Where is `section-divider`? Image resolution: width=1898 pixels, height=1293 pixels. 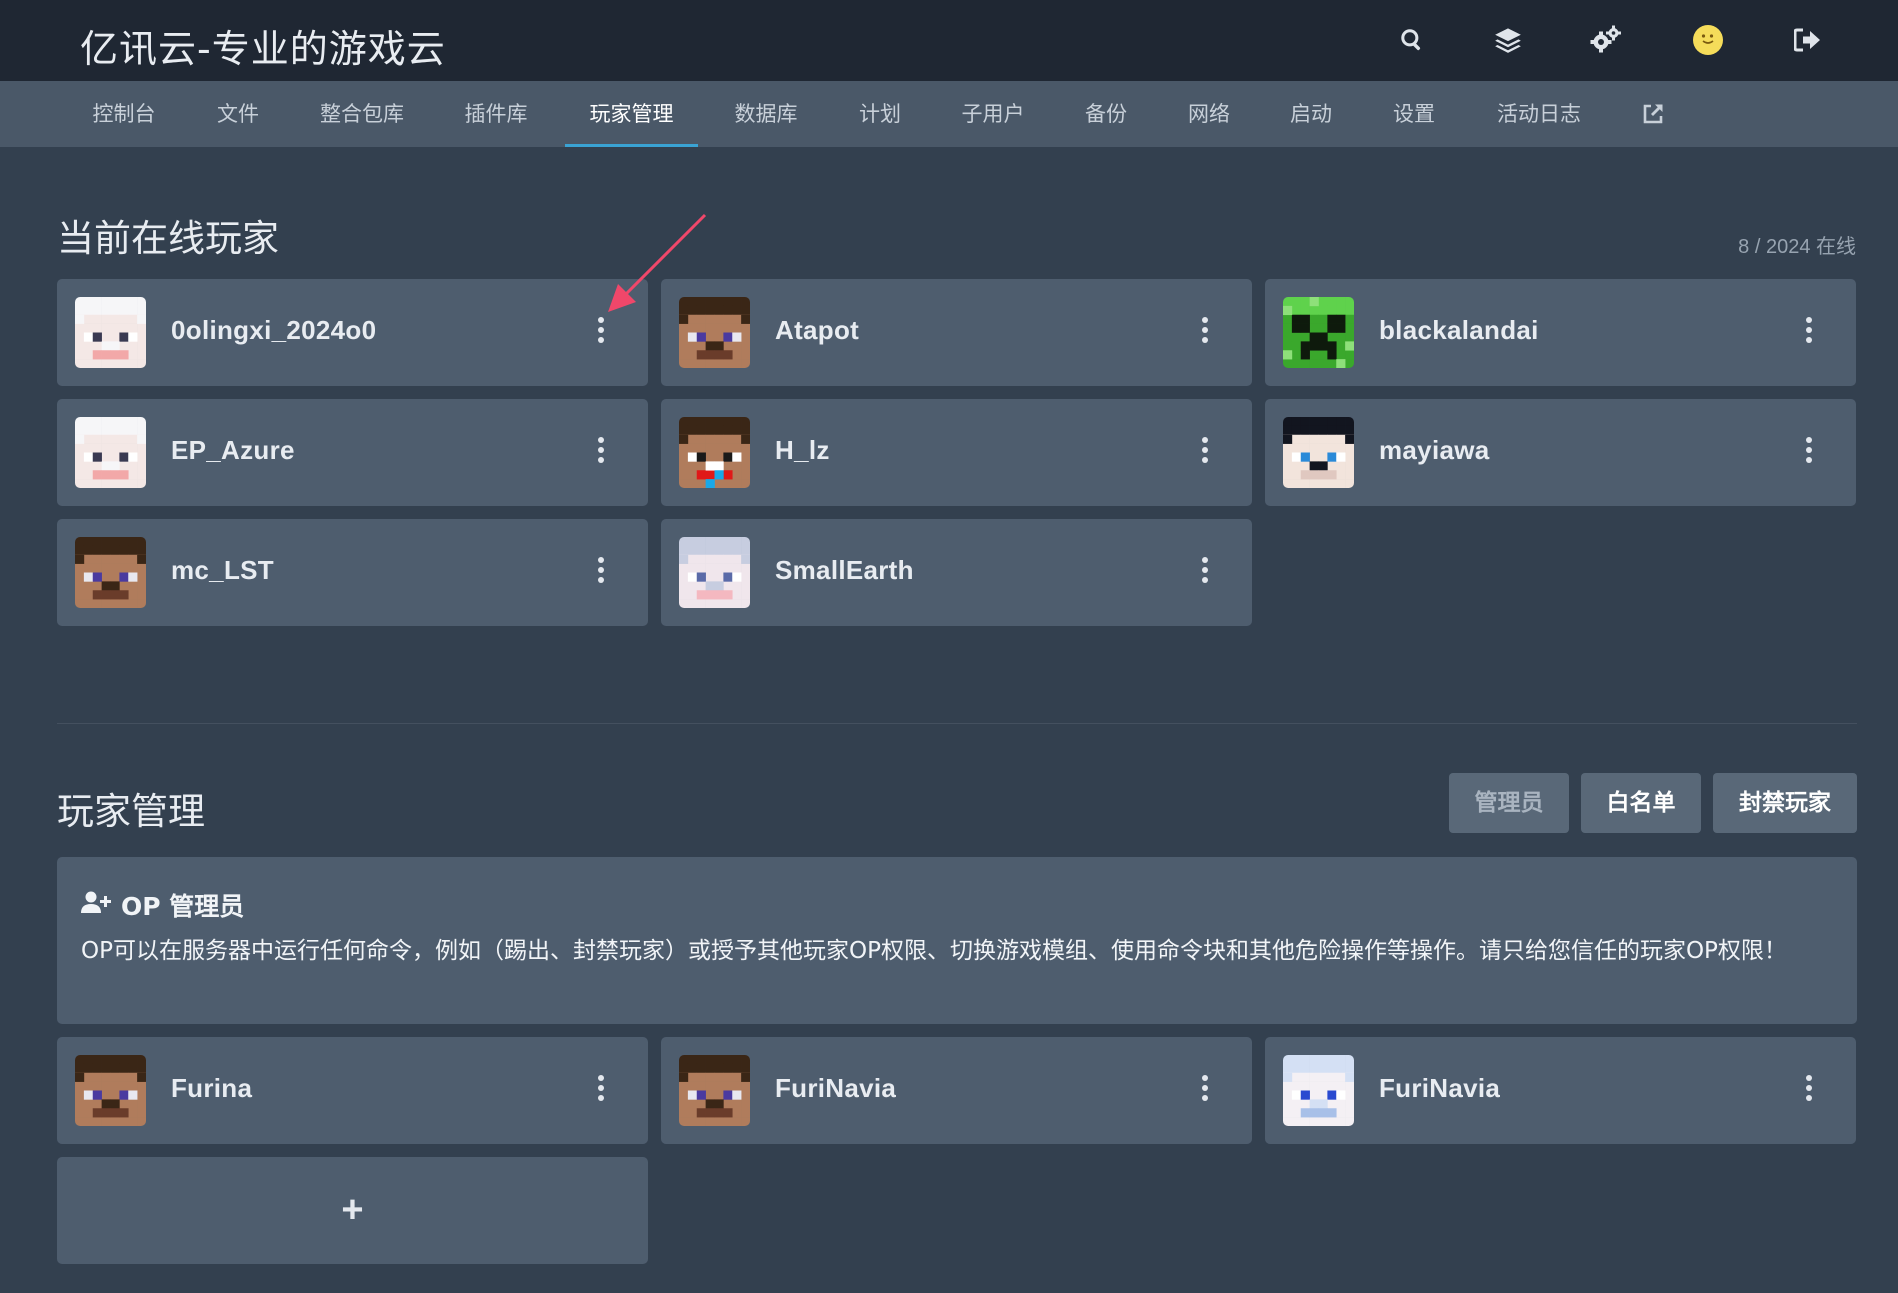 section-divider is located at coordinates (957, 723).